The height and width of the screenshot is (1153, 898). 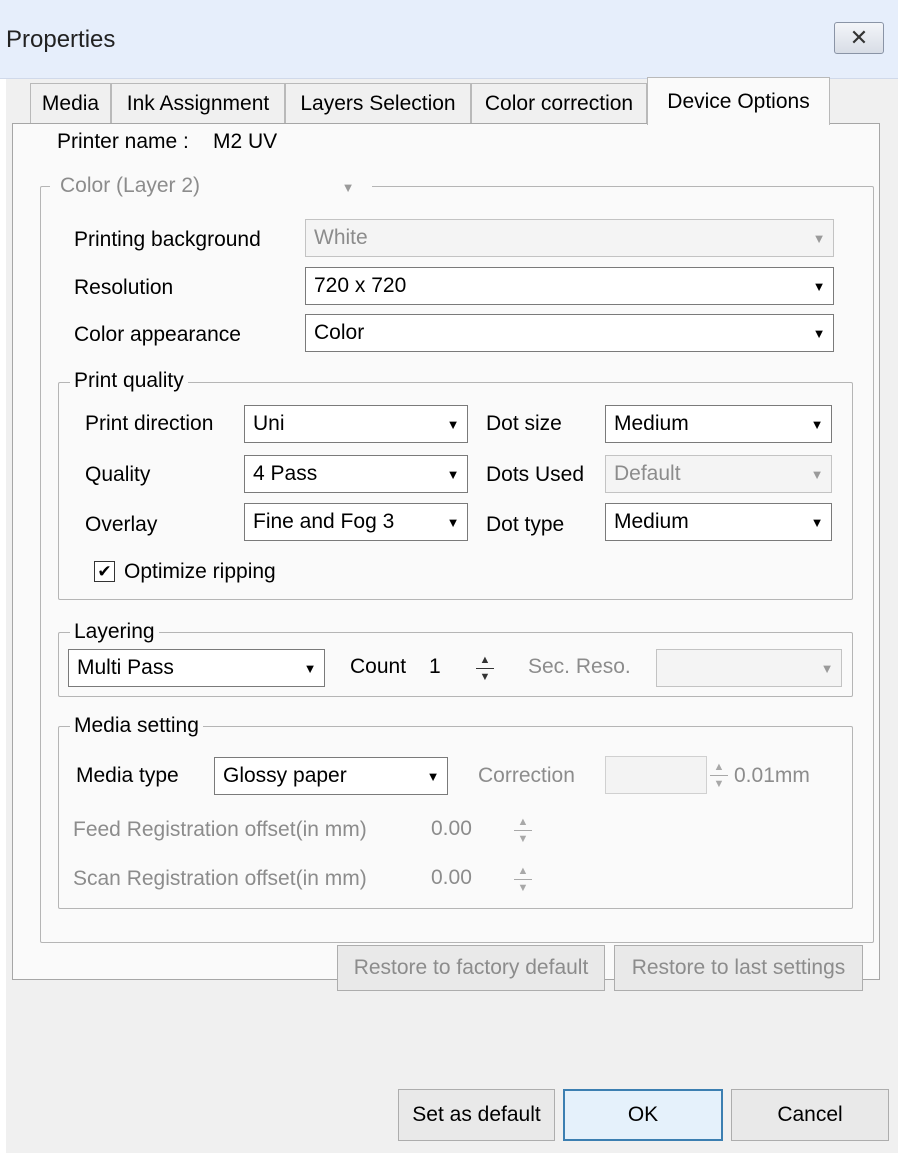 I want to click on optimize-ripping-checkbox: ✔, so click(x=104, y=571).